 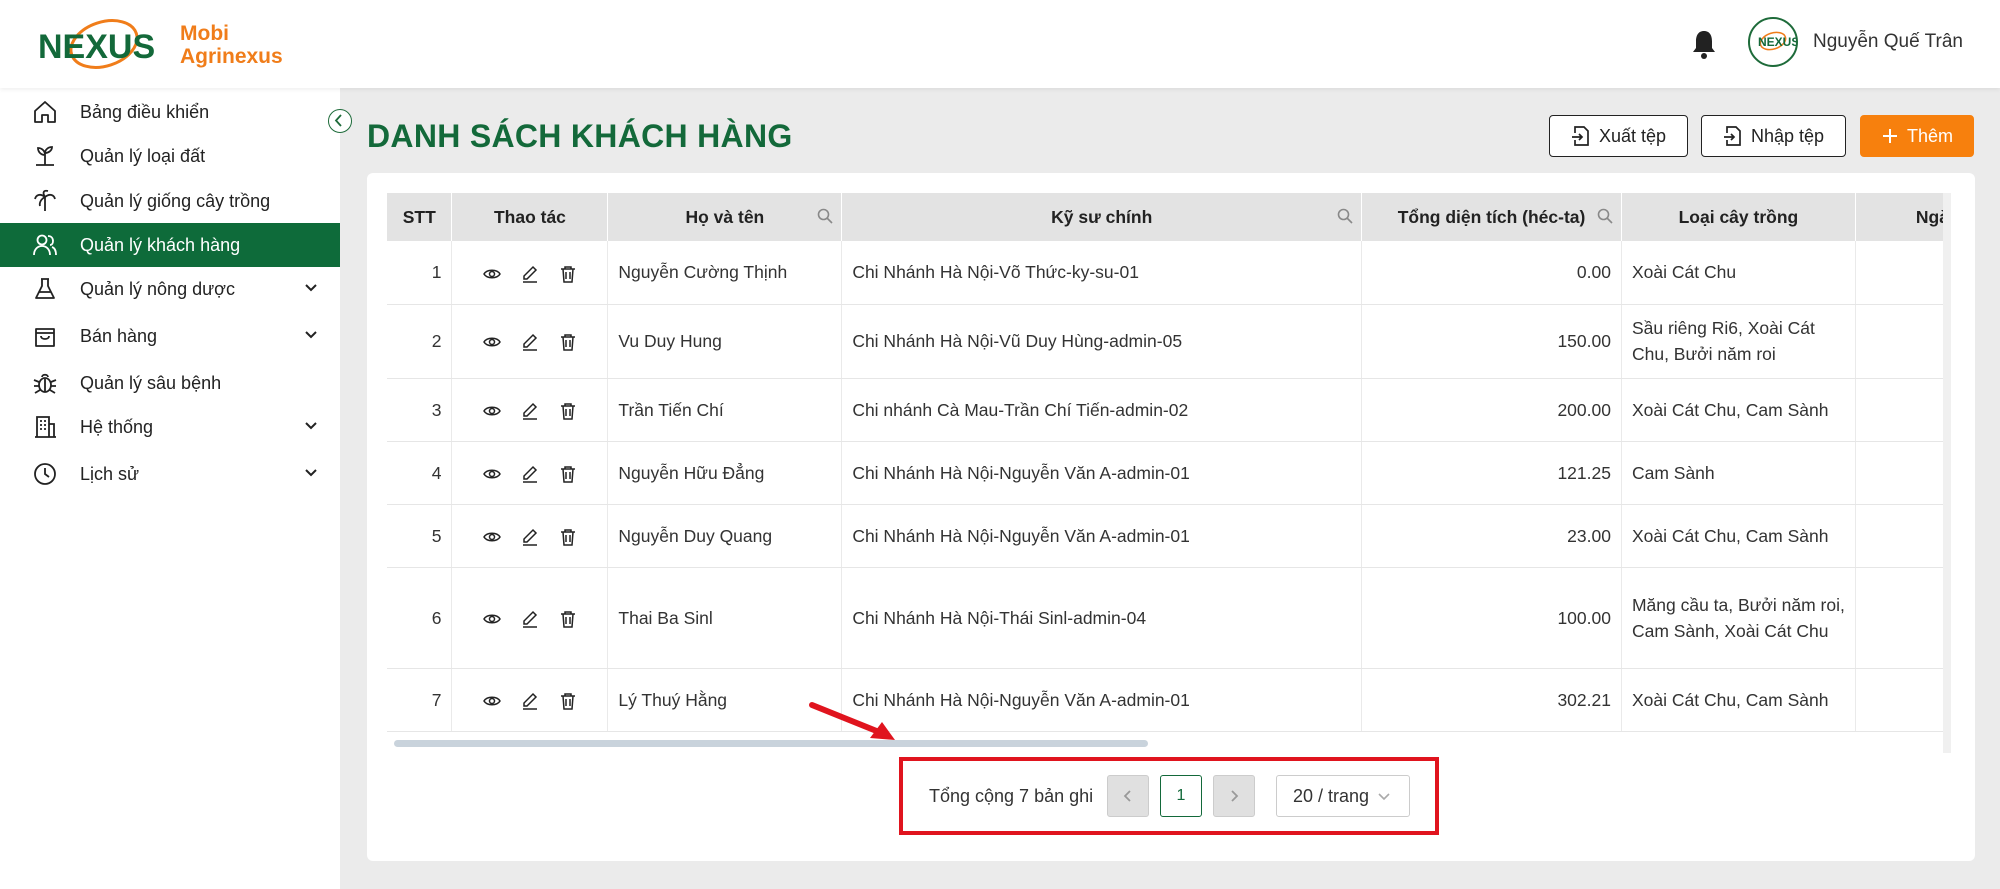 I want to click on export-file-label: Xuất tệp, so click(x=1632, y=135).